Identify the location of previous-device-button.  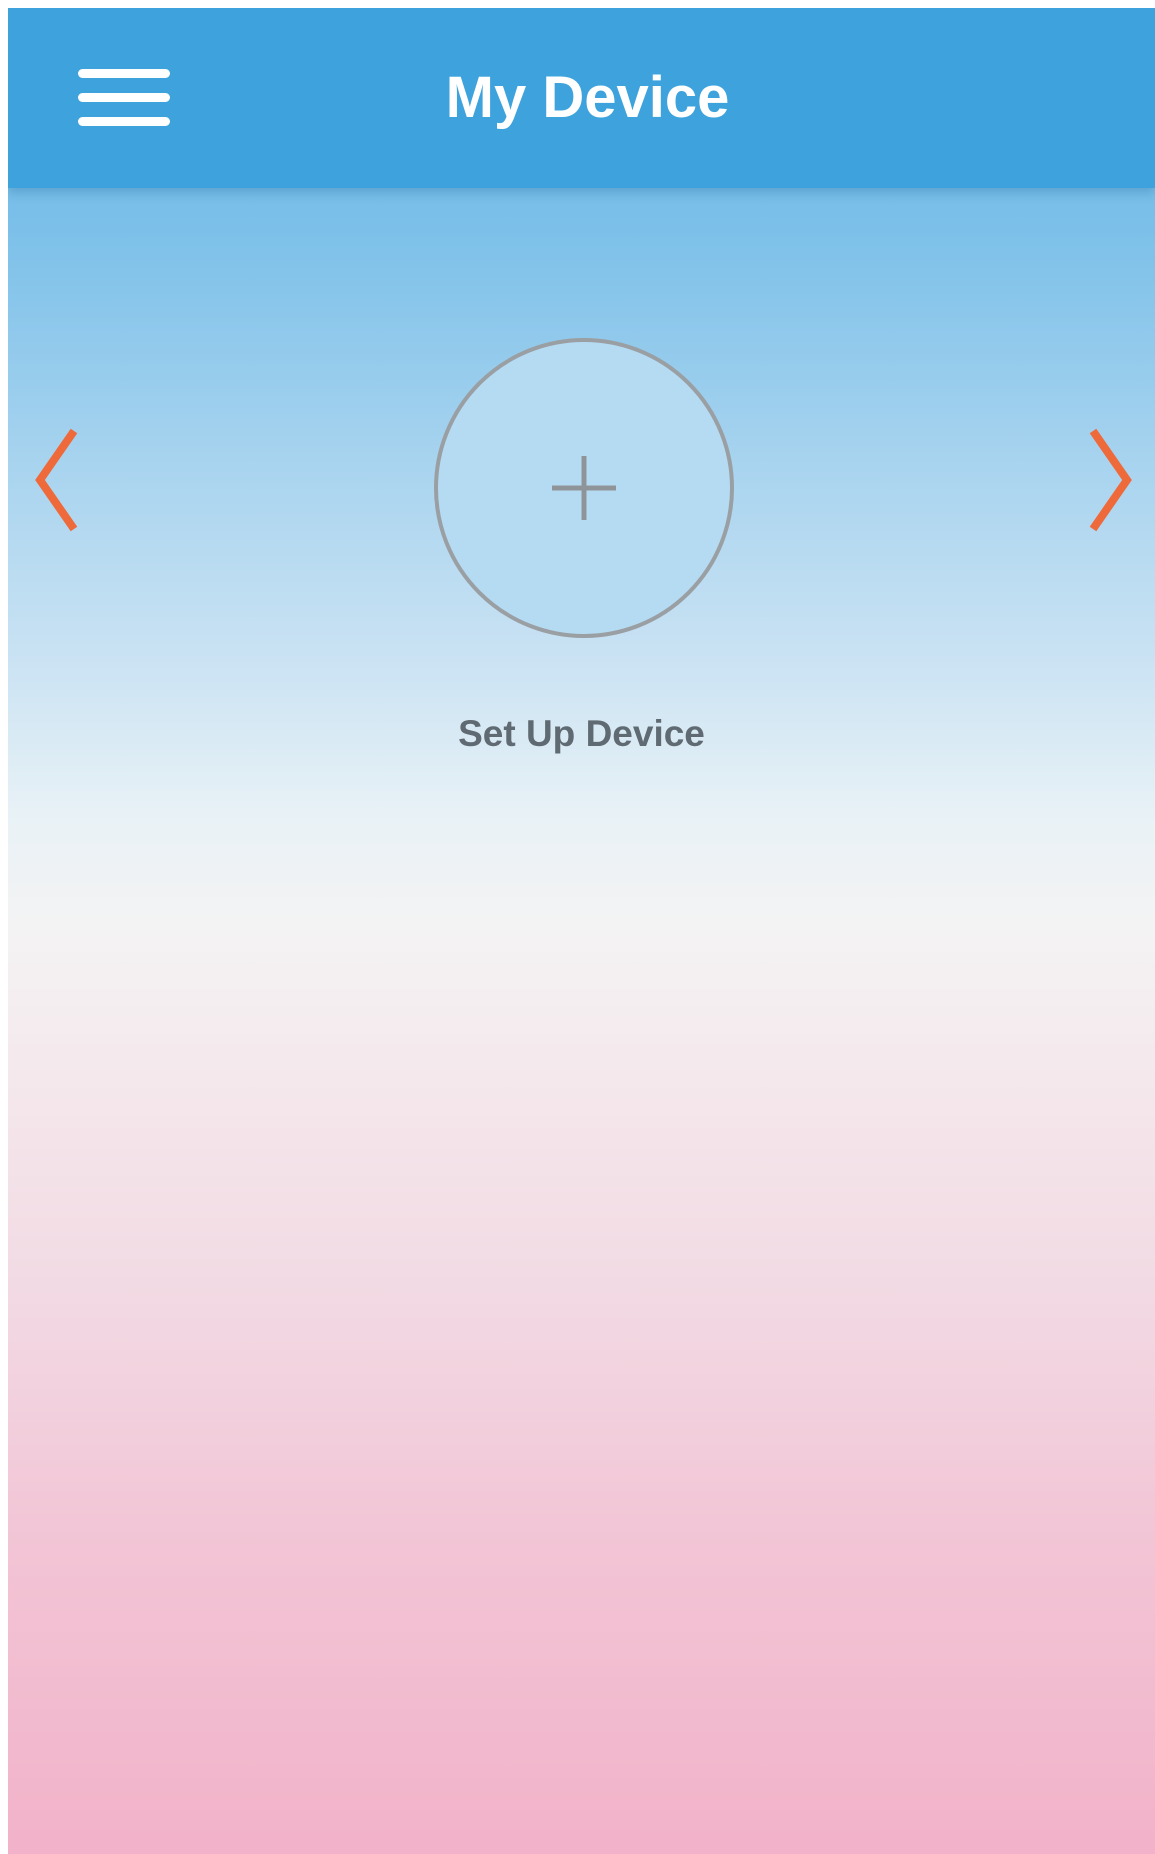
(60, 480).